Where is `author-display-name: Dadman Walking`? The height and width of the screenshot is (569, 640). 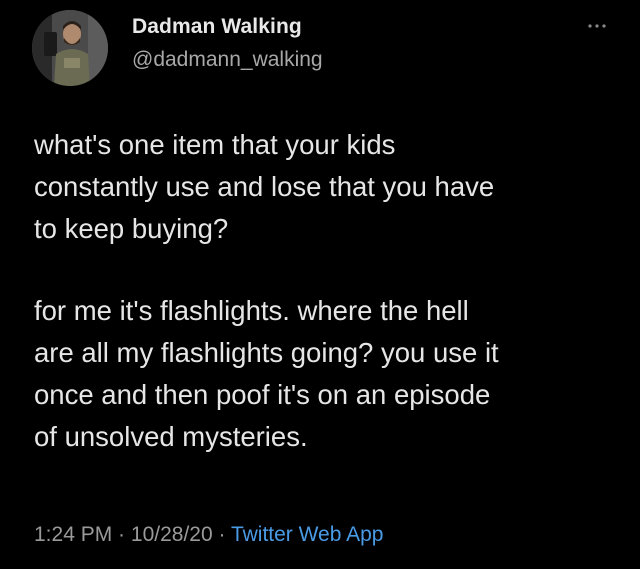 author-display-name: Dadman Walking is located at coordinates (217, 27).